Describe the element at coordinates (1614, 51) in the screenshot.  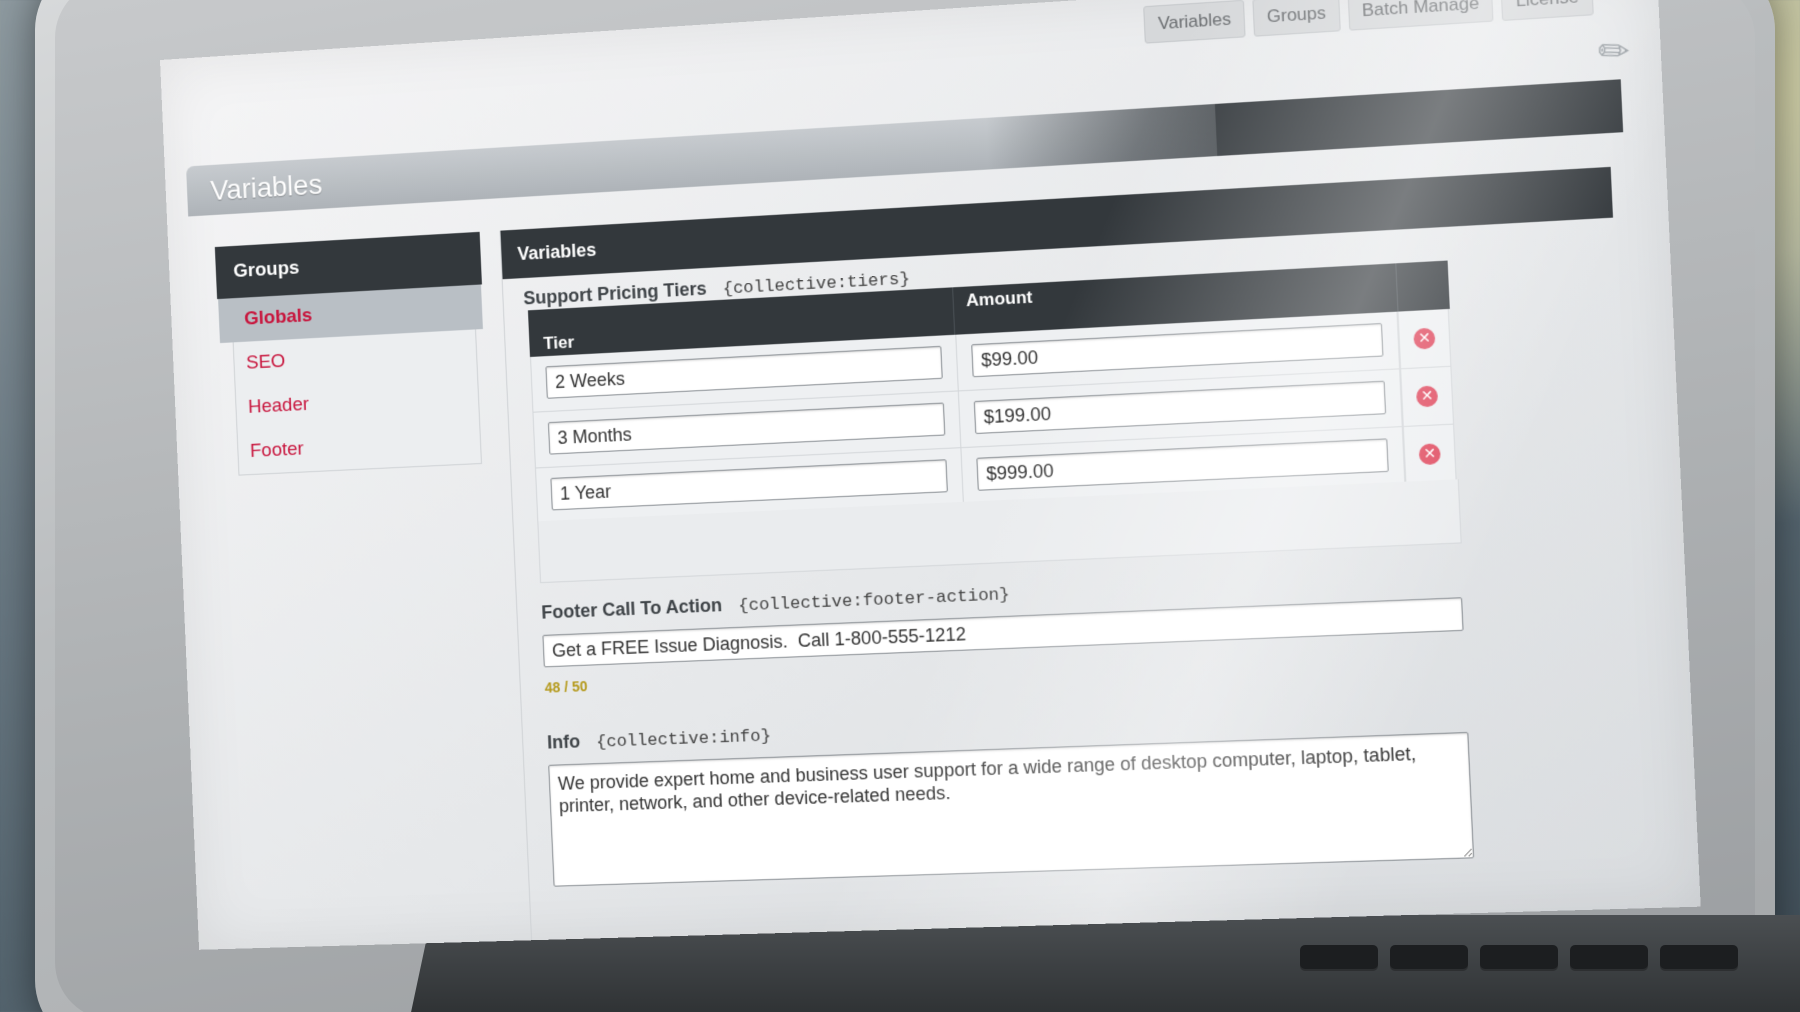
I see `pencil-icon: ✎` at that location.